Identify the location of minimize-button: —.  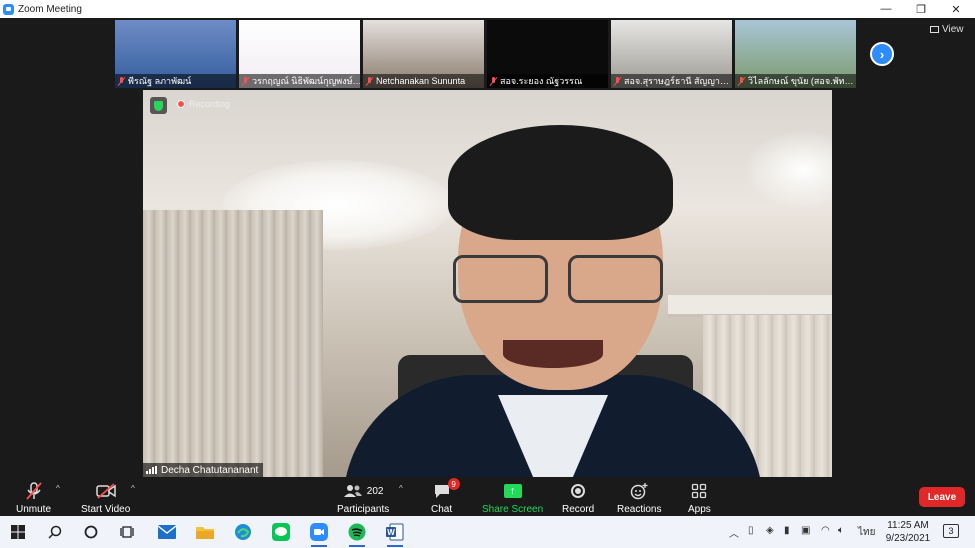
(886, 9).